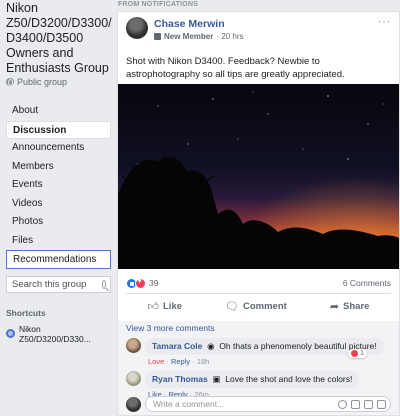  I want to click on more-options-icon: ···, so click(385, 21).